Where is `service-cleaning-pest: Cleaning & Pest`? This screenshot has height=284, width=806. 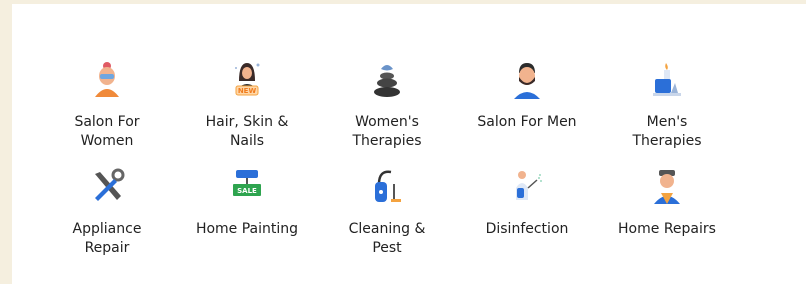 service-cleaning-pest: Cleaning & Pest is located at coordinates (387, 212).